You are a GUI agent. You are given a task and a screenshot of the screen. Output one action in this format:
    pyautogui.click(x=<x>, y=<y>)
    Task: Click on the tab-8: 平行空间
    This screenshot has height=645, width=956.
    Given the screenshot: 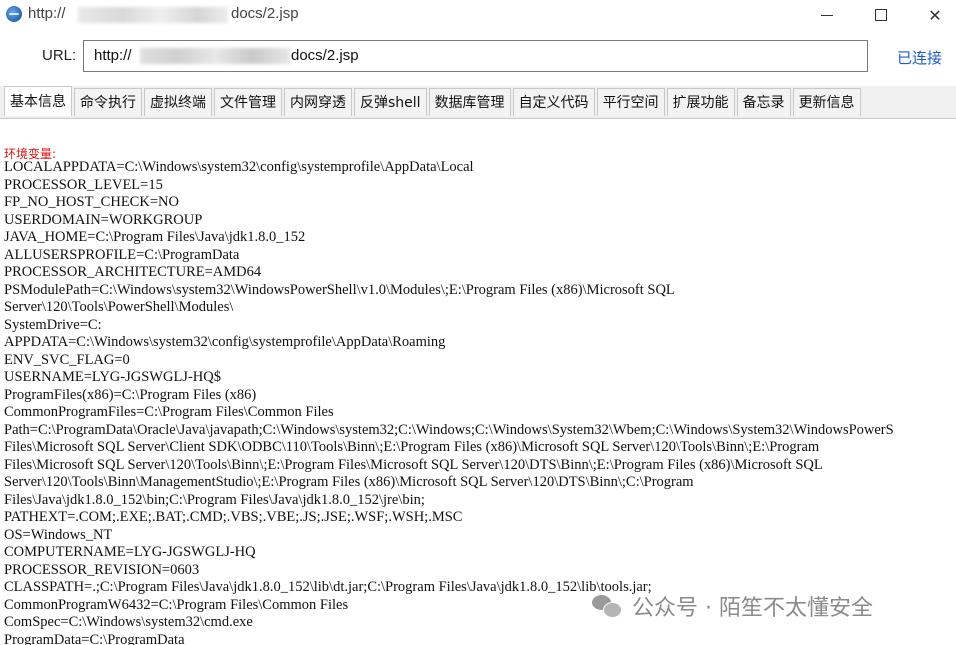 What is the action you would take?
    pyautogui.click(x=630, y=102)
    